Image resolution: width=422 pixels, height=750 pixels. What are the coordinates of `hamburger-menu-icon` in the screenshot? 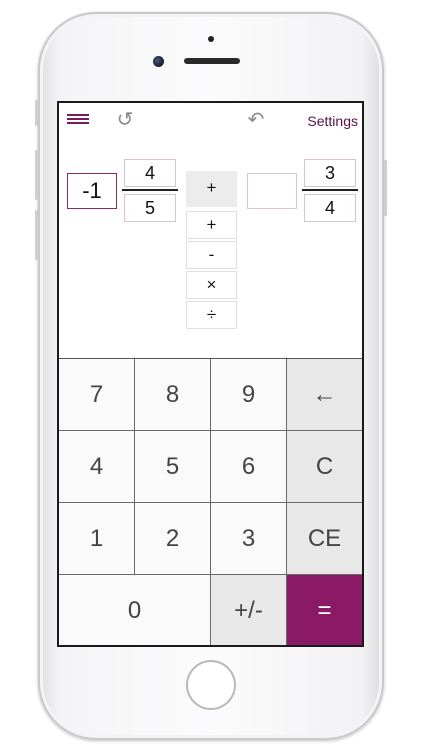 It's located at (78, 119).